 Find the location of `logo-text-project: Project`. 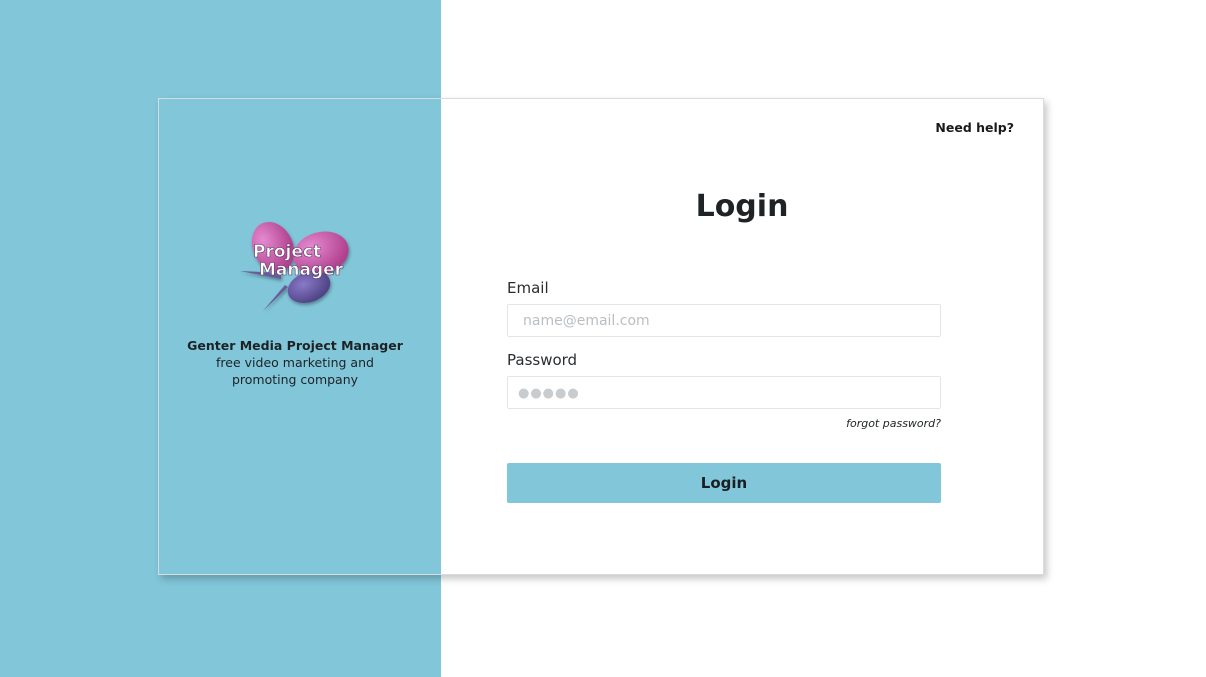

logo-text-project: Project is located at coordinates (287, 252).